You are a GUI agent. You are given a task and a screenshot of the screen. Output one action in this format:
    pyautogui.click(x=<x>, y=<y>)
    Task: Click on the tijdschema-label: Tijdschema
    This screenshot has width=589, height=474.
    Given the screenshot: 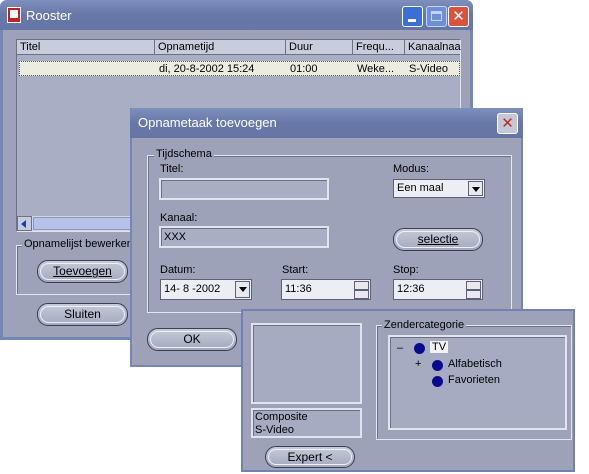 What is the action you would take?
    pyautogui.click(x=184, y=154)
    